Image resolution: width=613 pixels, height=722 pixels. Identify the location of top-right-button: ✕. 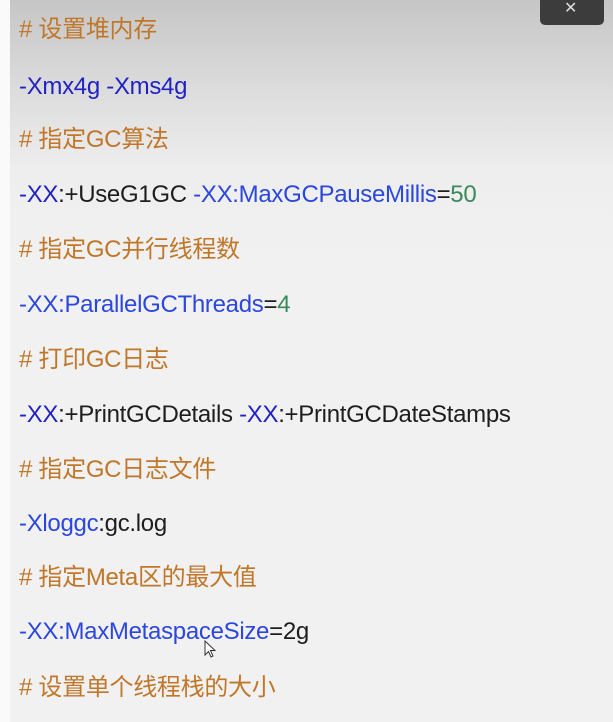
(572, 12).